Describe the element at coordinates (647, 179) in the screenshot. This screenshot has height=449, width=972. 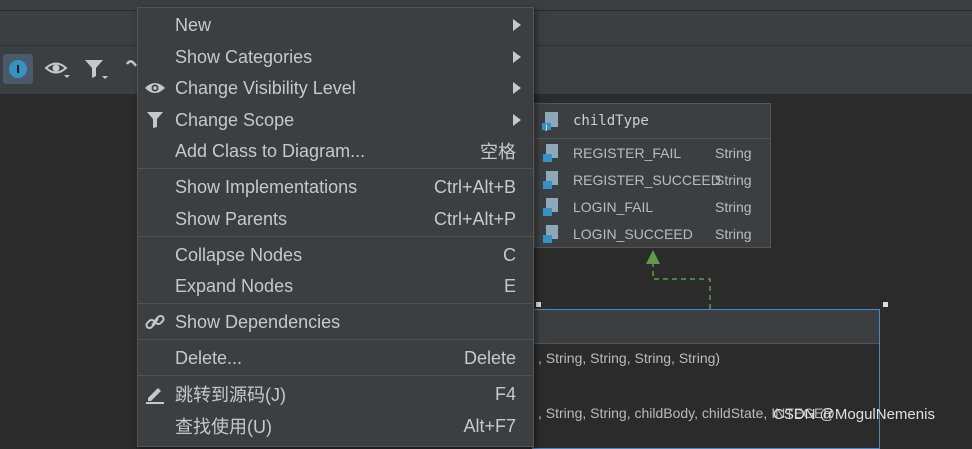
I see `field-name: REGISTER_SUCCEED` at that location.